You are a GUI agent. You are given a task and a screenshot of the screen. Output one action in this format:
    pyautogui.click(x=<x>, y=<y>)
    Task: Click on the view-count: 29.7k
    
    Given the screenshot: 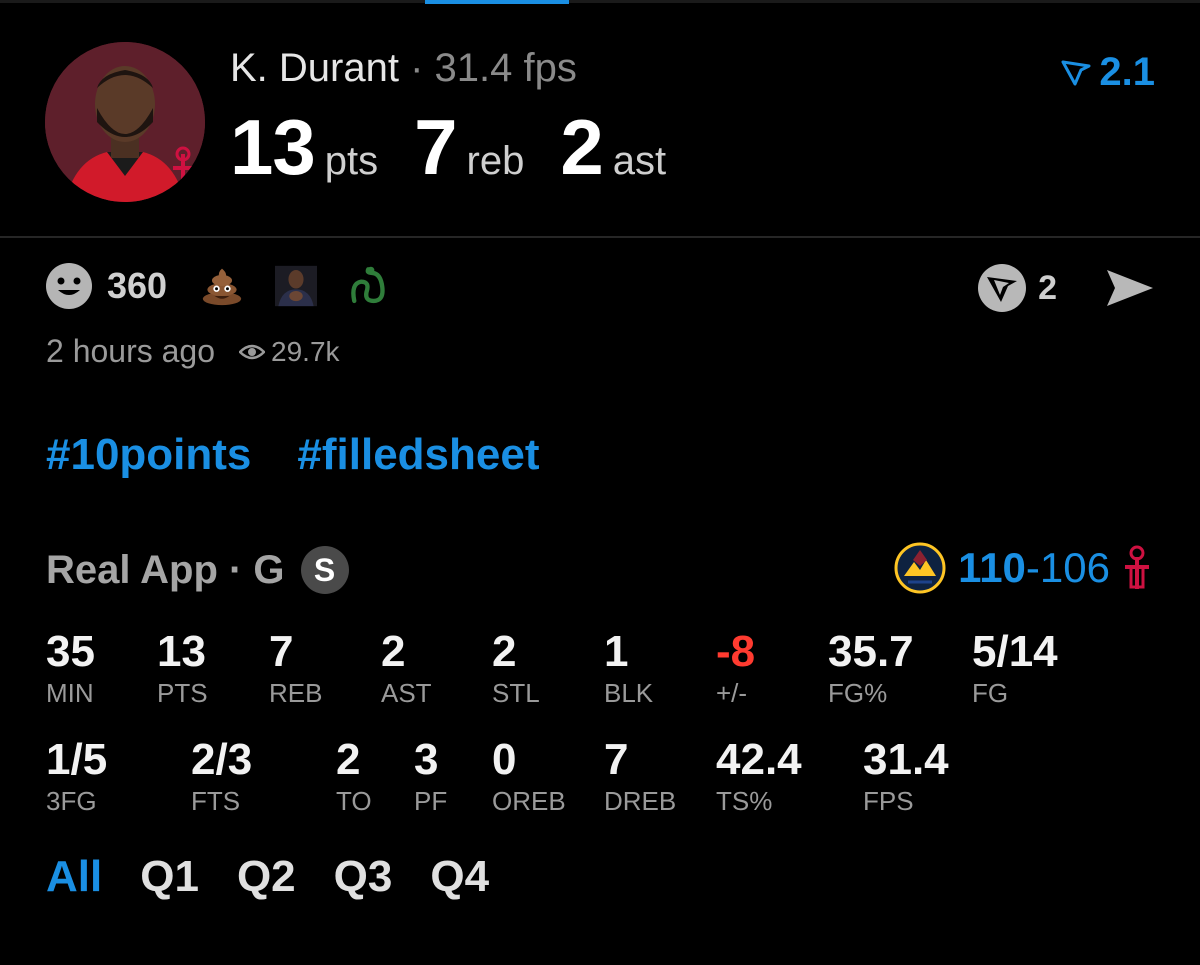 What is the action you would take?
    pyautogui.click(x=305, y=351)
    